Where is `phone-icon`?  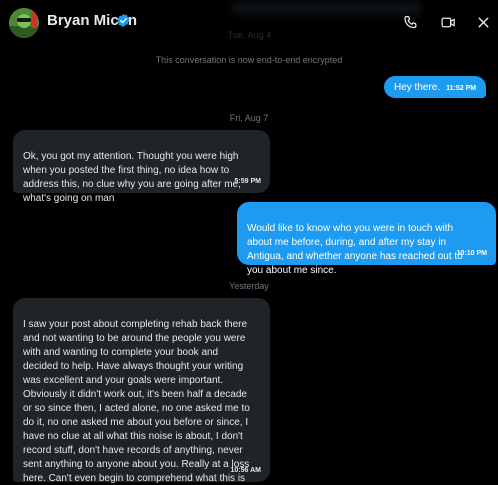 phone-icon is located at coordinates (410, 21).